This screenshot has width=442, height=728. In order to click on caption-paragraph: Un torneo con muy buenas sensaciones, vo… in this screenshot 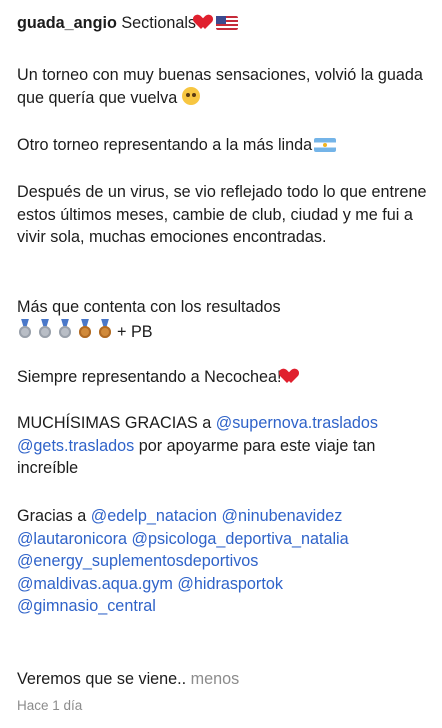, I will do `click(220, 86)`.